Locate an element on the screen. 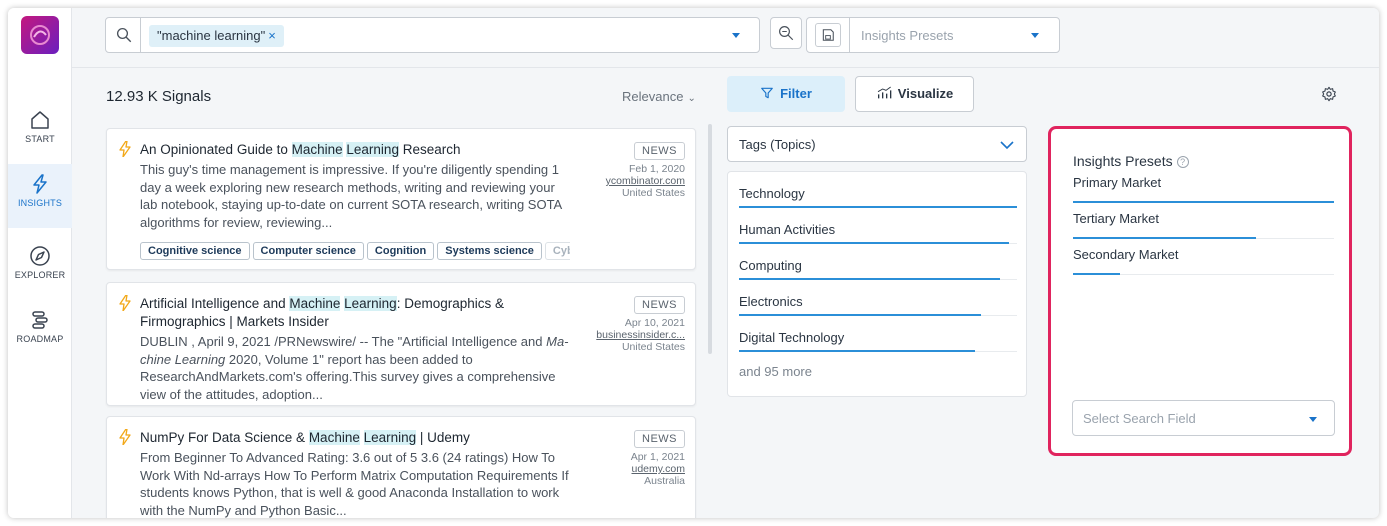 The width and height of the screenshot is (1387, 526). visualize-button: Visualize is located at coordinates (914, 94).